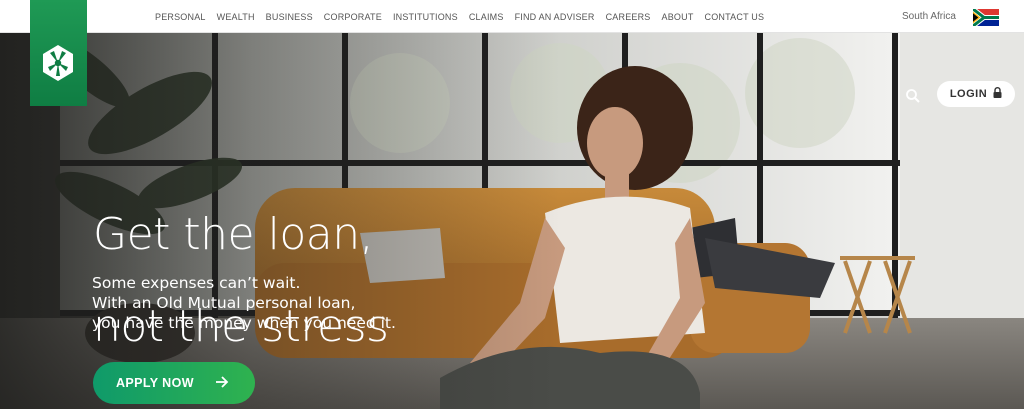 This screenshot has height=414, width=1024. I want to click on nav-item-wealth: WEALTH, so click(236, 17).